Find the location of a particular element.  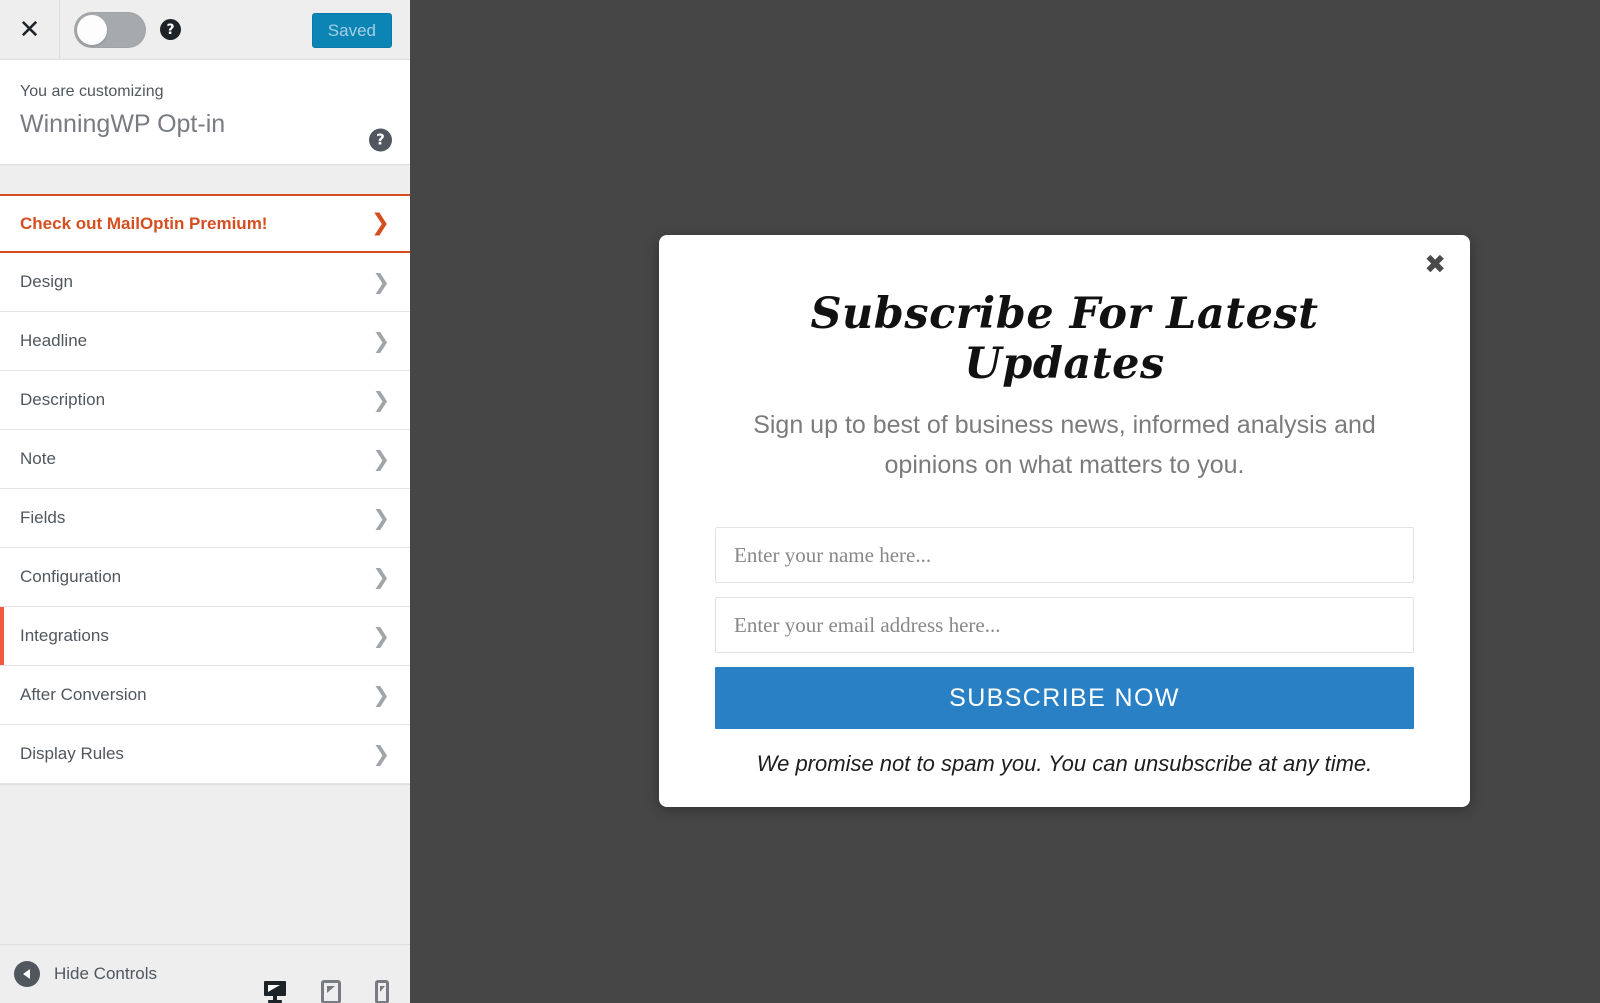

sidebar-item-premium: Check out MailOptin Premium! ❯ is located at coordinates (205, 223).